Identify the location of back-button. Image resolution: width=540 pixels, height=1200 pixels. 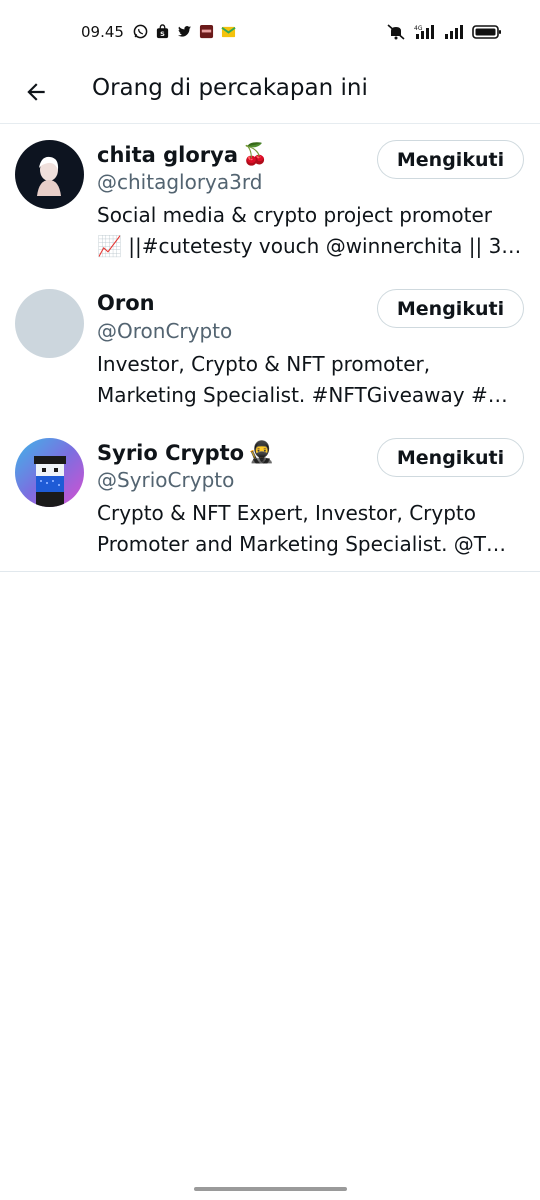
(36, 92).